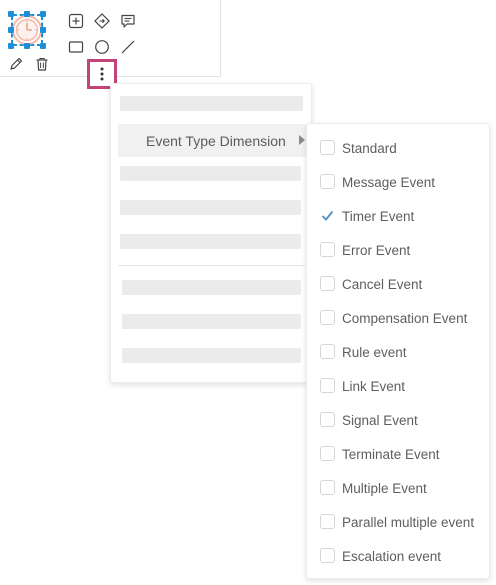 This screenshot has height=585, width=496. I want to click on event-type-option: Compensation Event, so click(399, 318).